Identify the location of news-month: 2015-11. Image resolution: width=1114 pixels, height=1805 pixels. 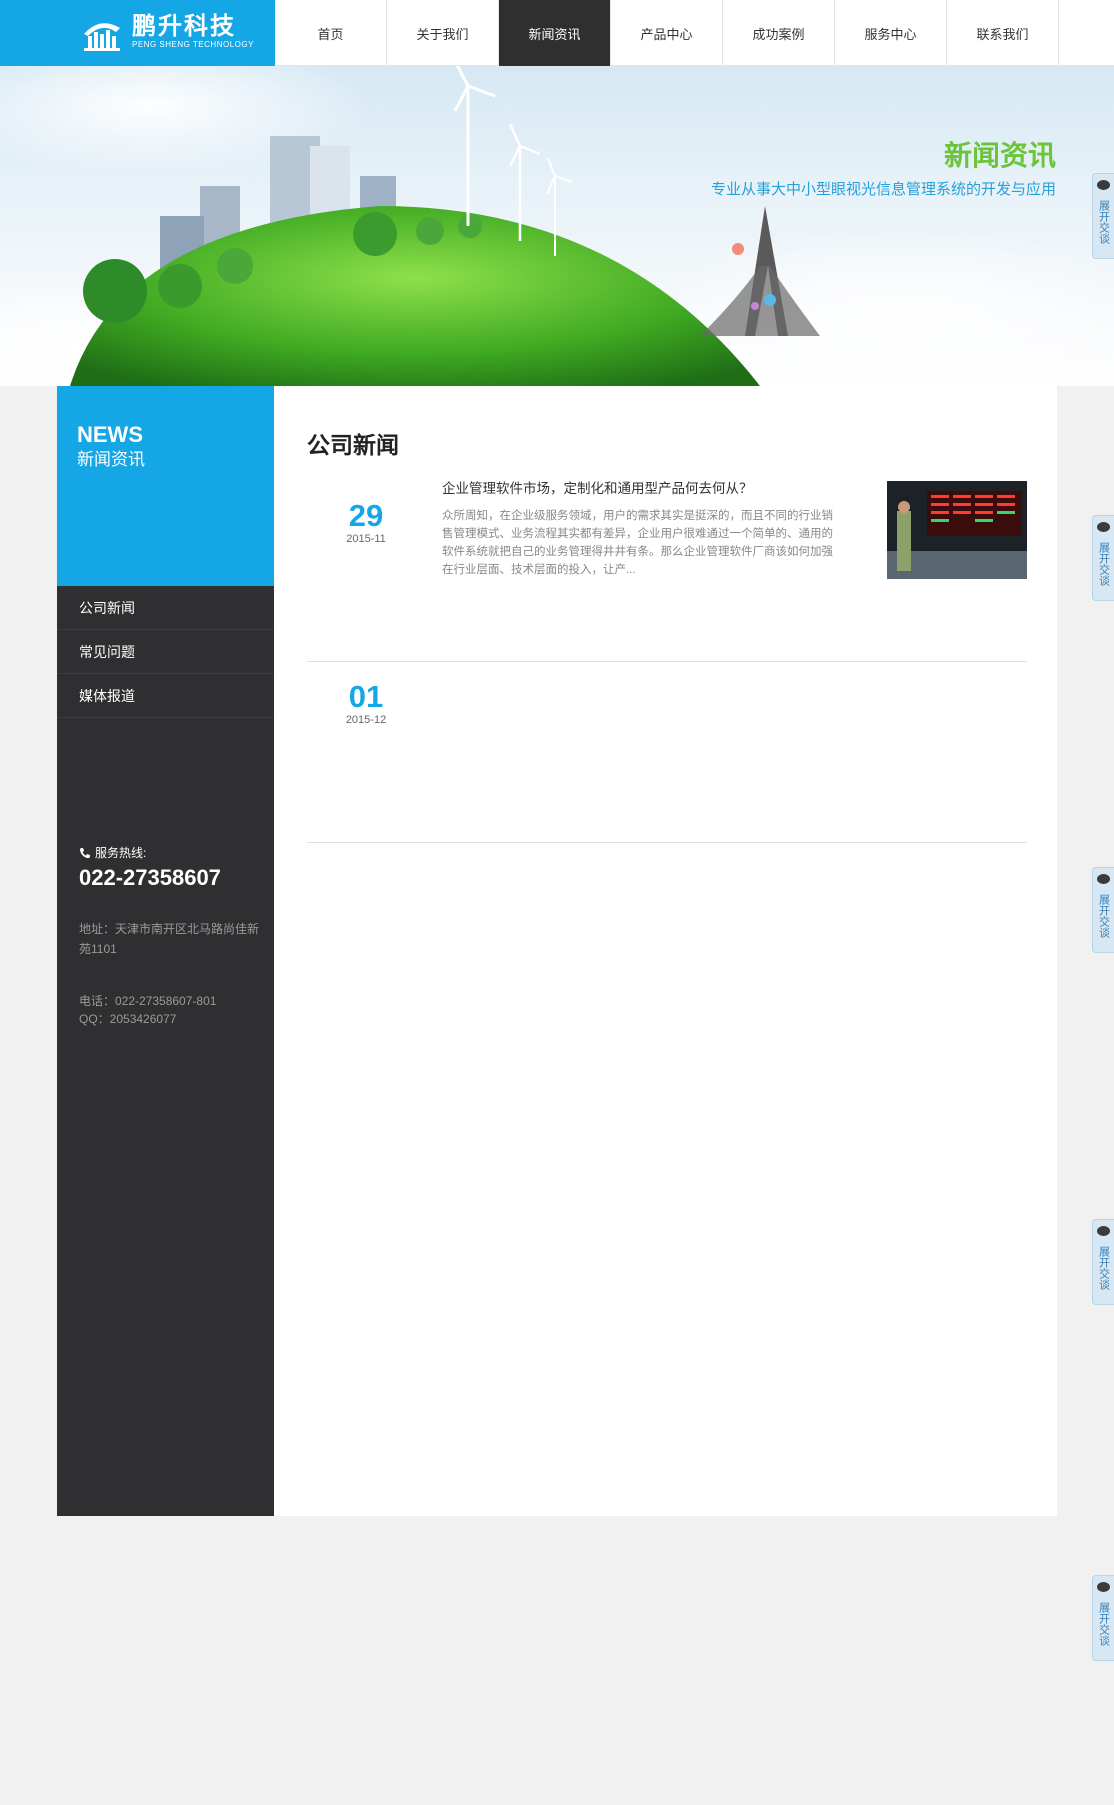
(366, 539).